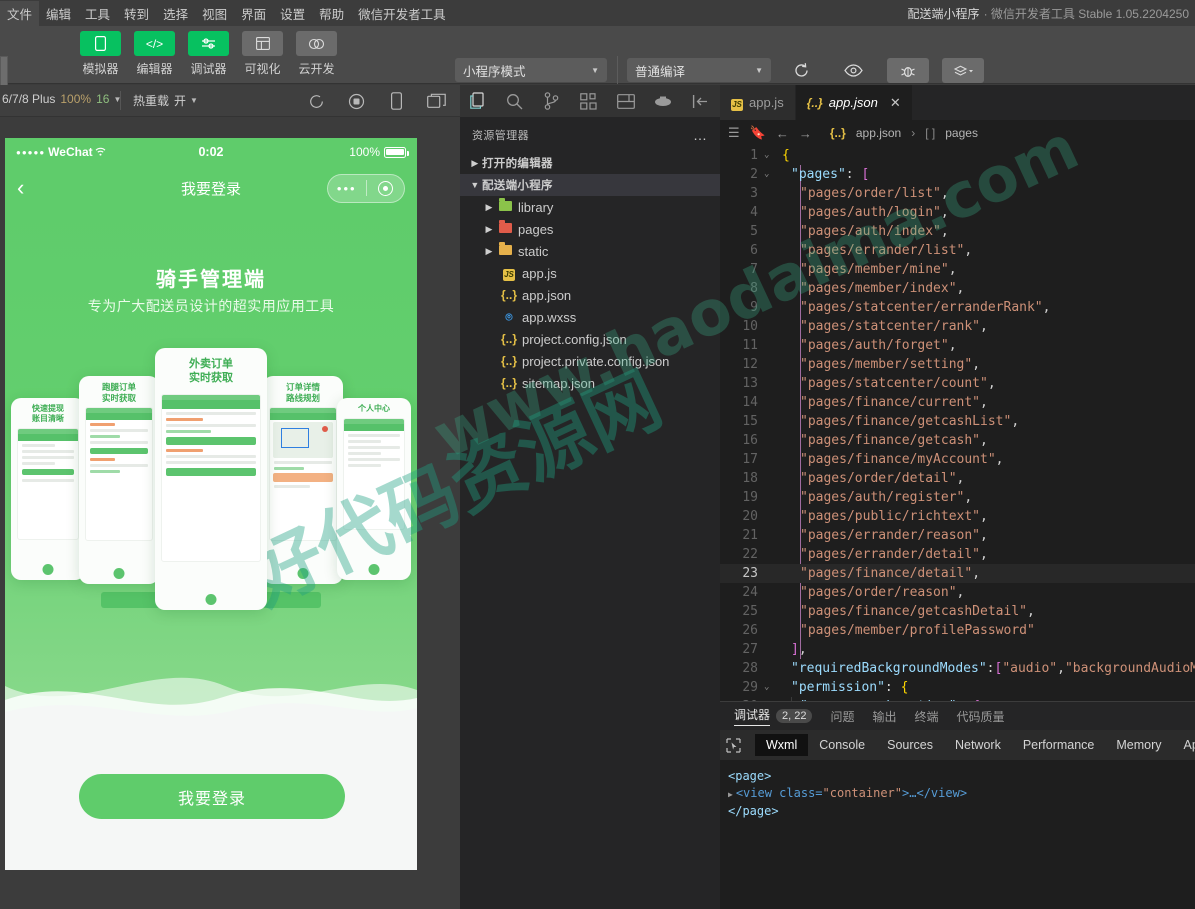  I want to click on refresh-circle-icon, so click(316, 101).